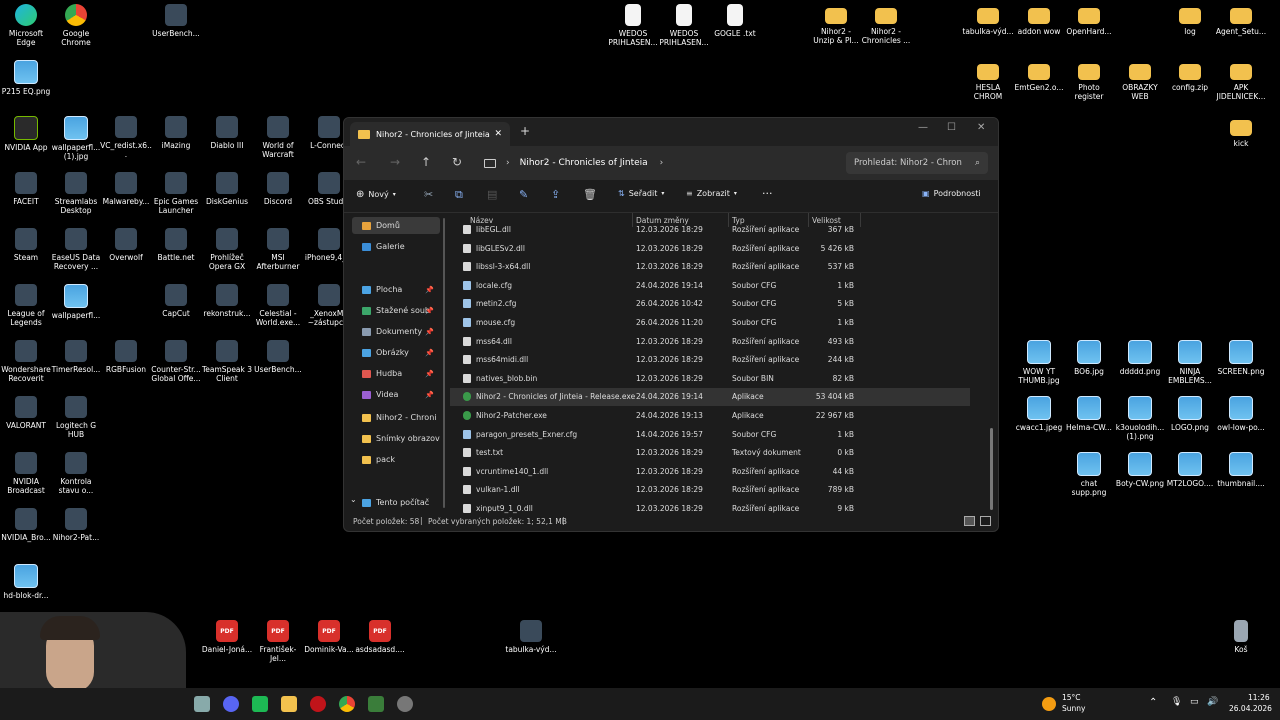 This screenshot has width=1280, height=720. Describe the element at coordinates (227, 249) in the screenshot. I see `desktop-icon: Prohlížeč Opera GX` at that location.